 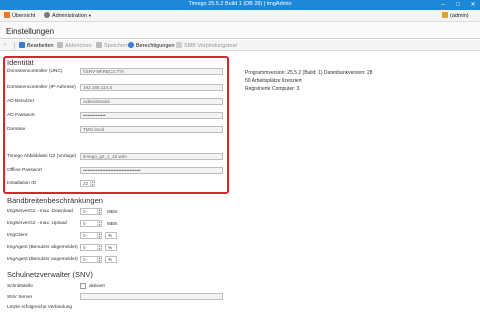 I want to click on permissions-button: Berechtigungen, so click(x=151, y=45).